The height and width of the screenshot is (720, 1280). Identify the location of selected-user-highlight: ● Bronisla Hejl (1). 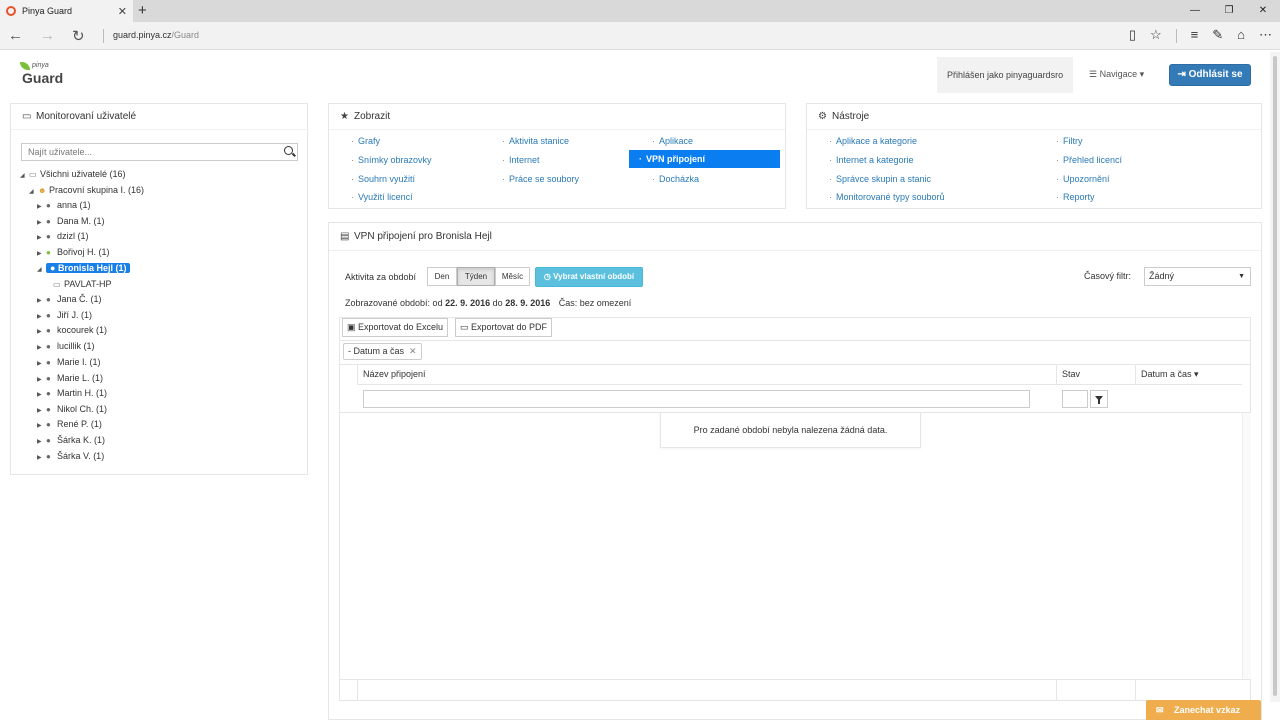
(88, 268).